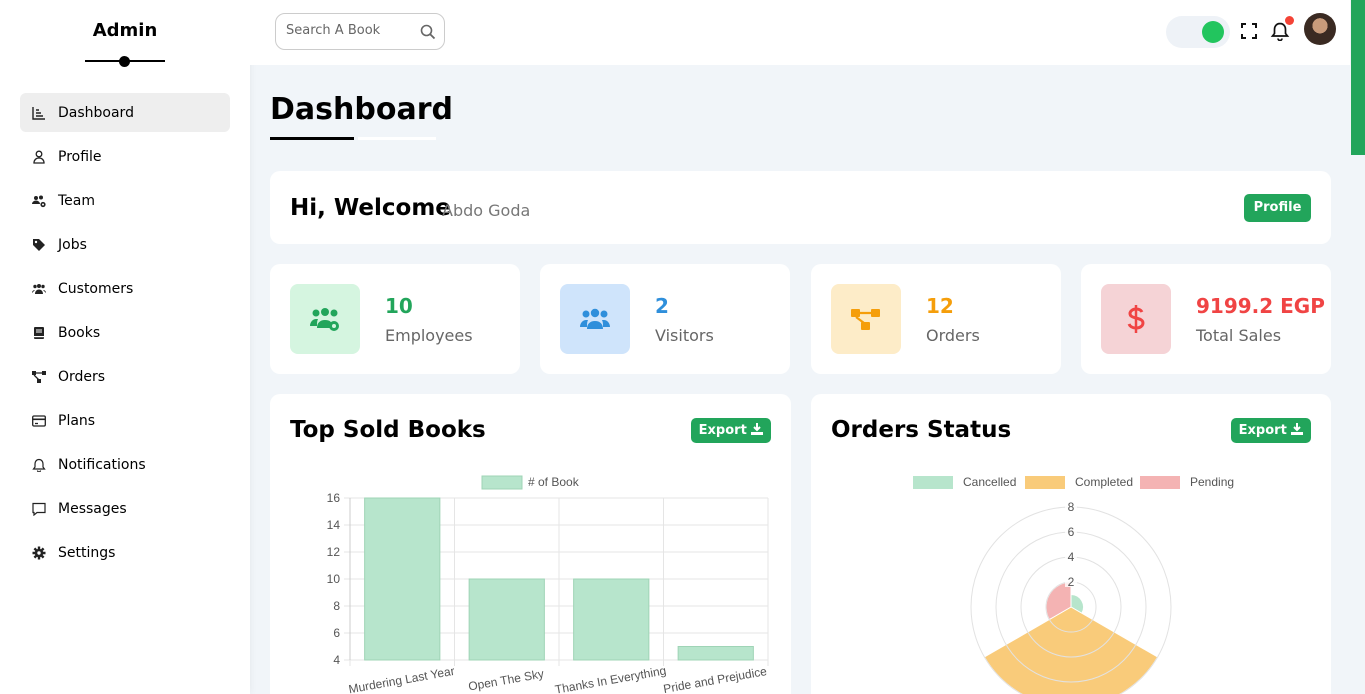 The width and height of the screenshot is (1365, 694). Describe the element at coordinates (610, 678) in the screenshot. I see `x-tick-label: Thanks In Everything` at that location.